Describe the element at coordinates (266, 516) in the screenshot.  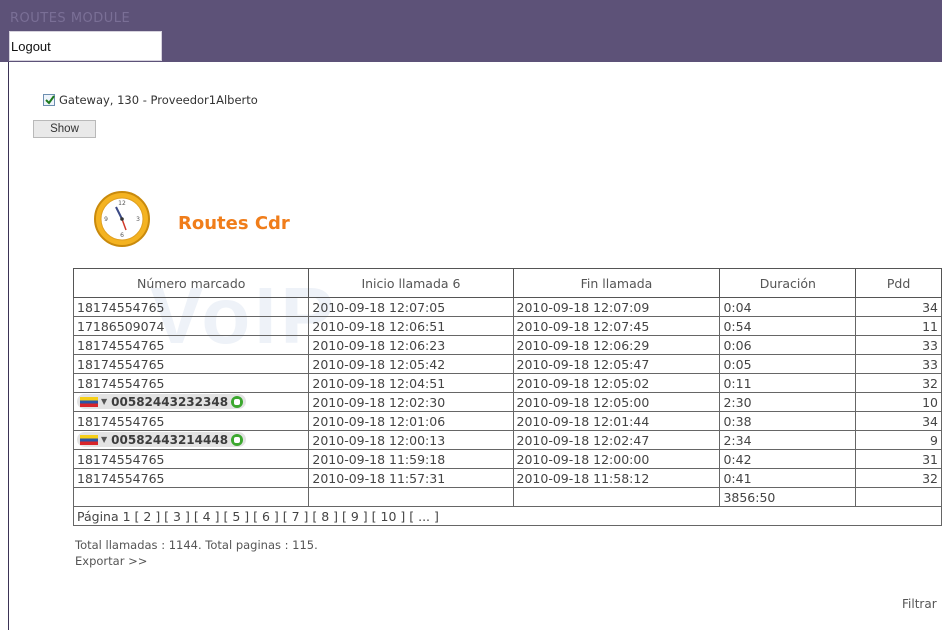
I see `page-link: 6` at that location.